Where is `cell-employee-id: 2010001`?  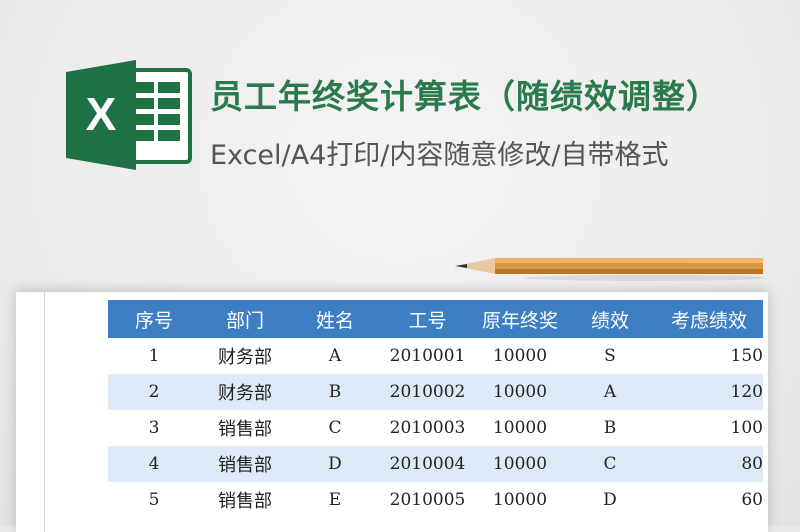 cell-employee-id: 2010001 is located at coordinates (427, 356).